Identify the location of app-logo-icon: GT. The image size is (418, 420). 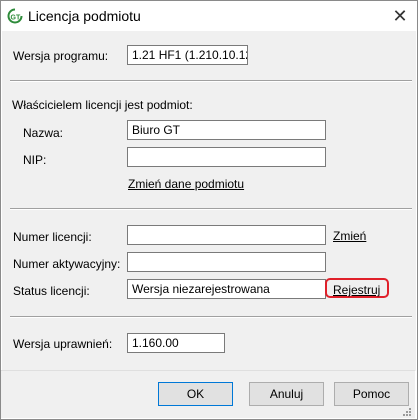
(15, 16).